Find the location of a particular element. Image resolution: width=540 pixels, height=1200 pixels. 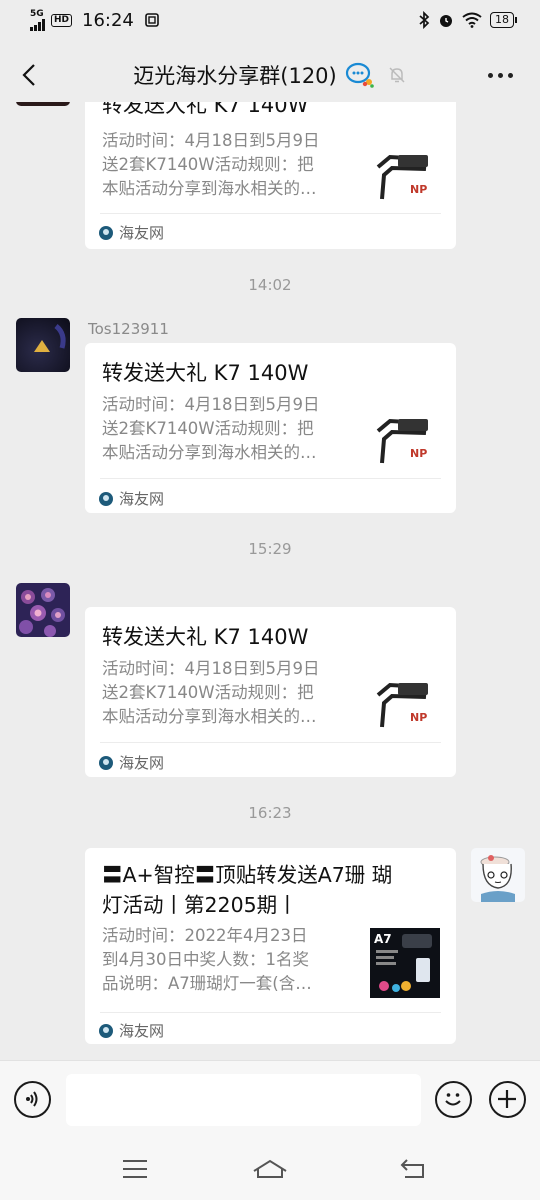

nav-back-button is located at coordinates (412, 1169).